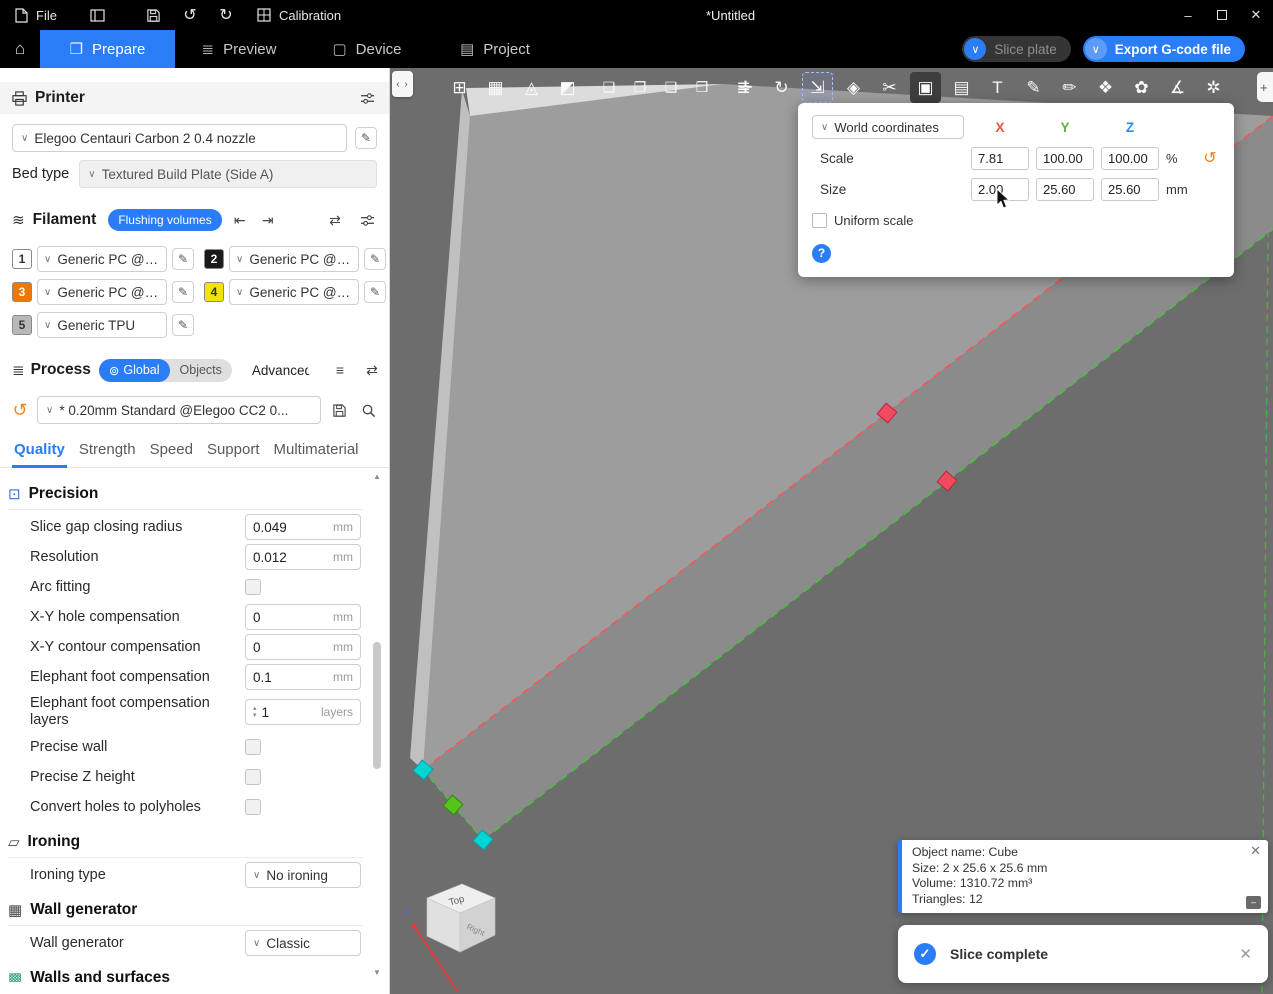 This screenshot has height=994, width=1273. What do you see at coordinates (925, 87) in the screenshot?
I see `mesh-boolean-icon: ▣` at bounding box center [925, 87].